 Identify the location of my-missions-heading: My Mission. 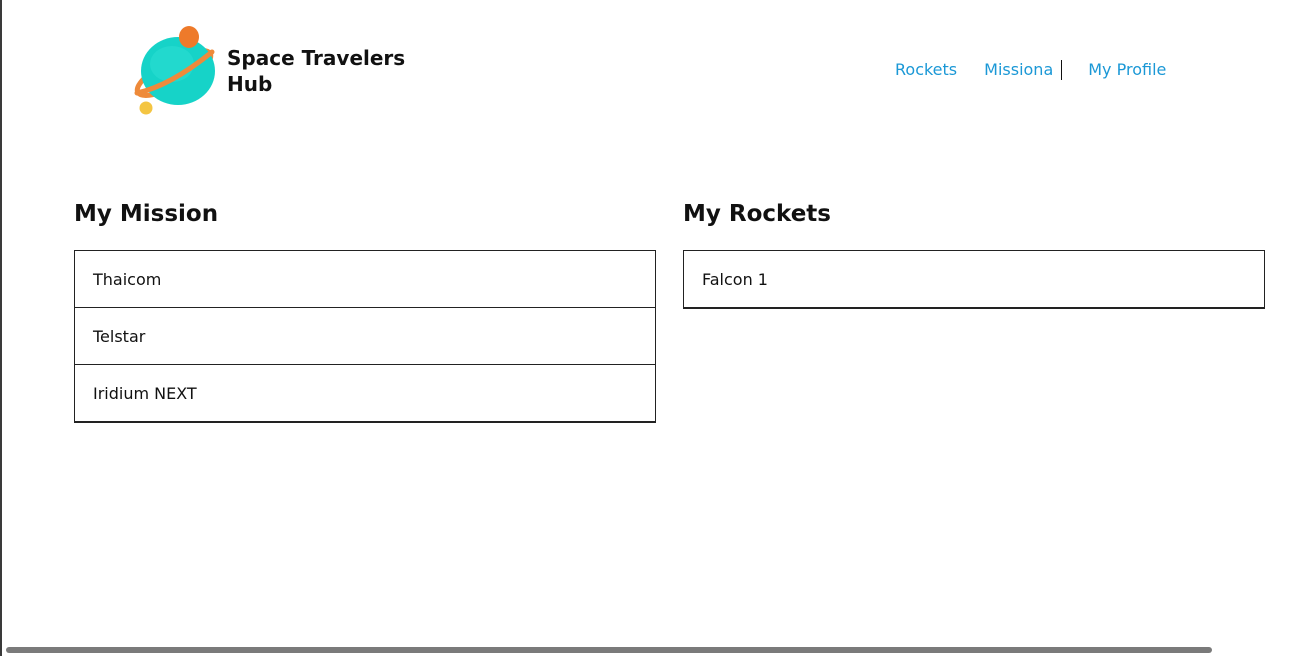
(146, 214).